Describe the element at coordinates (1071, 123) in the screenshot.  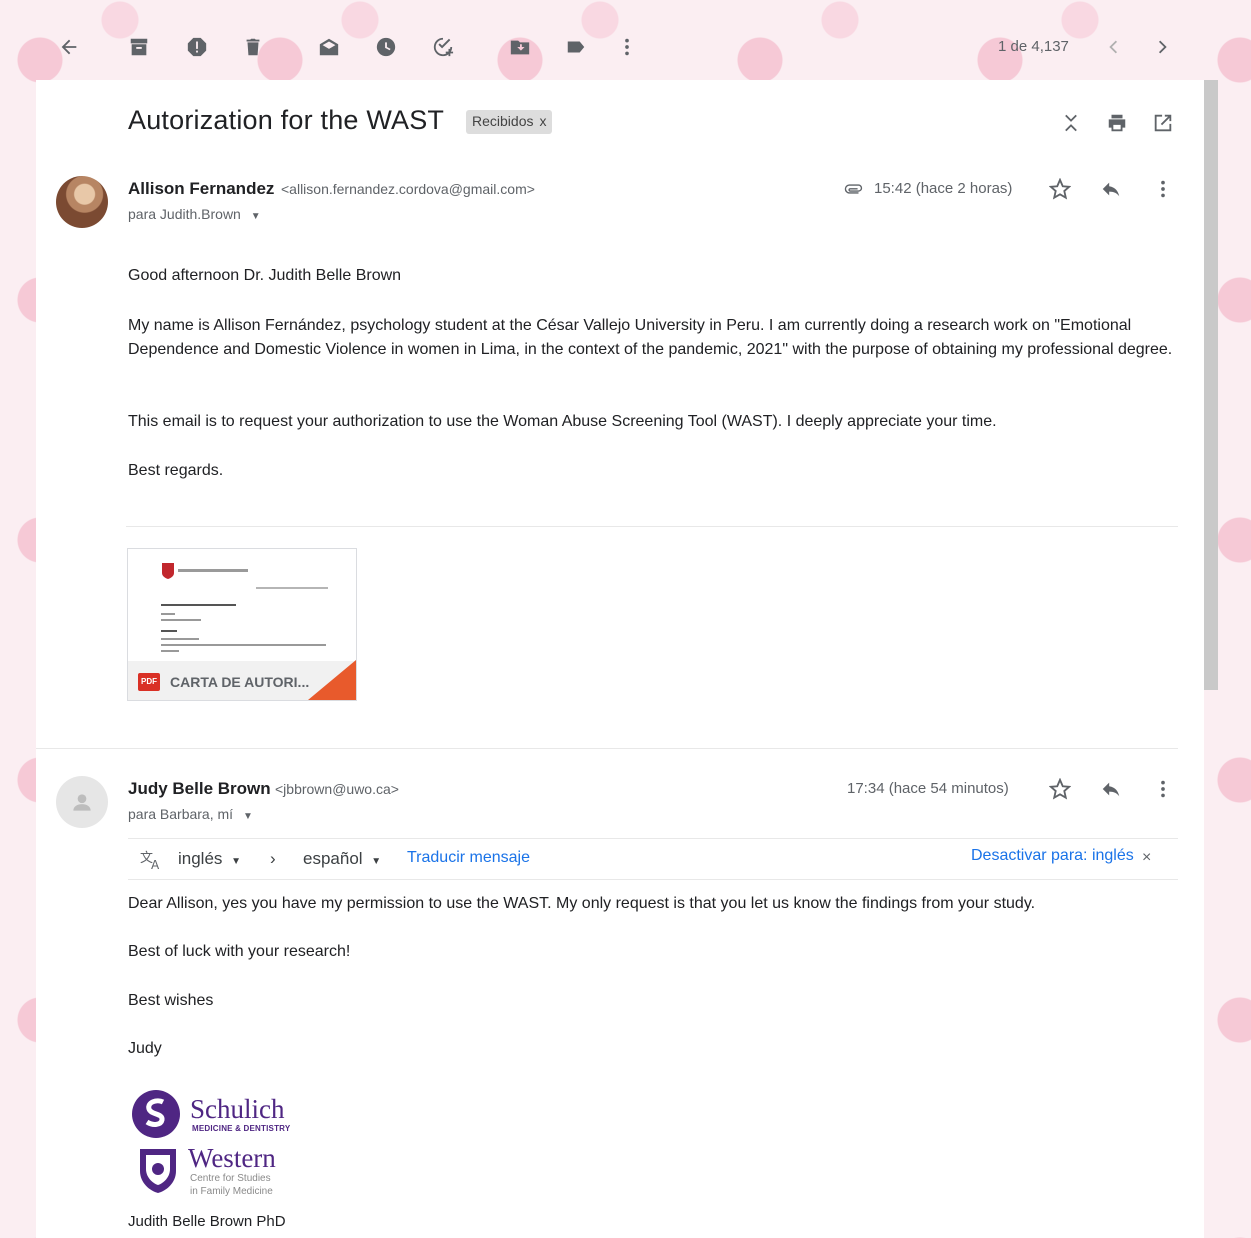
I see `collapse-all-icon` at that location.